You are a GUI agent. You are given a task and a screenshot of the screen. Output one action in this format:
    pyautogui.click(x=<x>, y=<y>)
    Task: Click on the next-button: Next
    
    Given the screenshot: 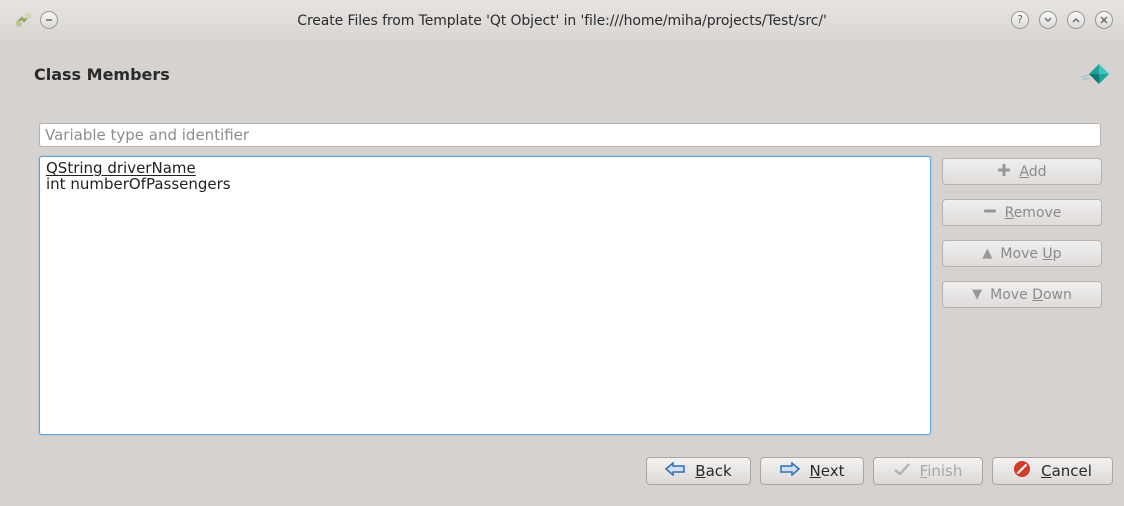 What is the action you would take?
    pyautogui.click(x=812, y=471)
    